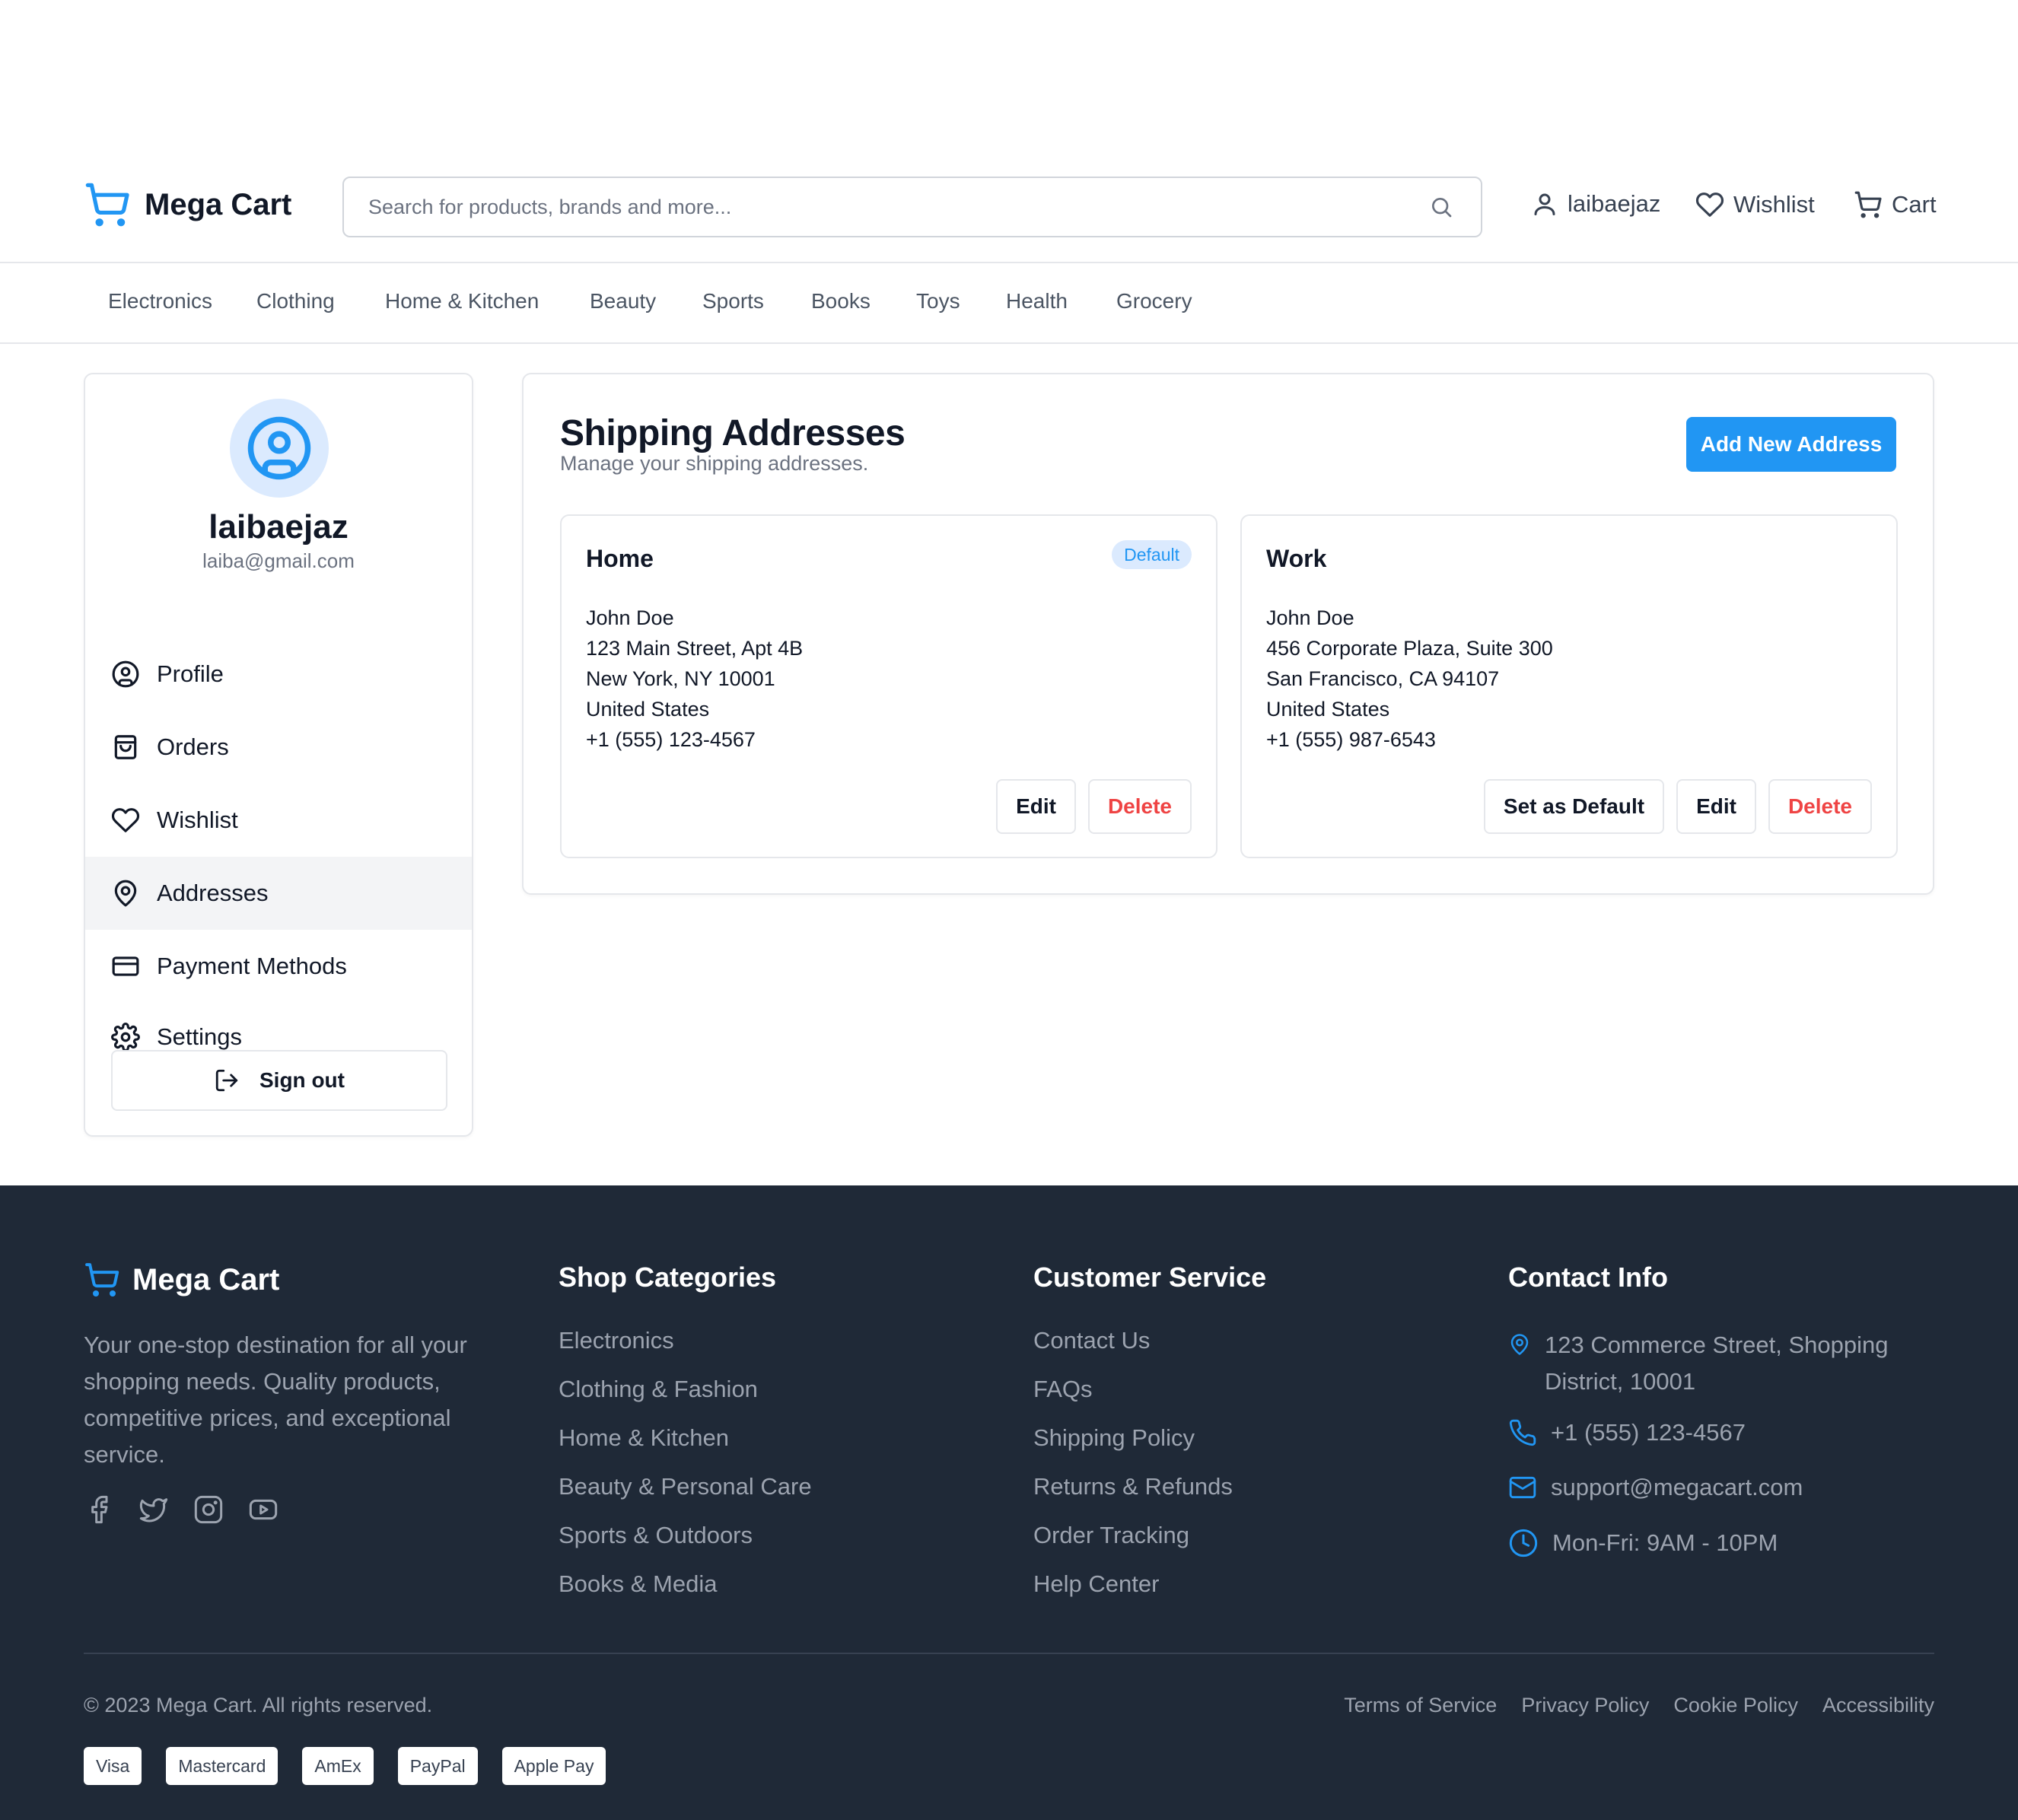 Image resolution: width=2018 pixels, height=1820 pixels. What do you see at coordinates (1310, 617) in the screenshot?
I see `recipient-name: John Doe` at bounding box center [1310, 617].